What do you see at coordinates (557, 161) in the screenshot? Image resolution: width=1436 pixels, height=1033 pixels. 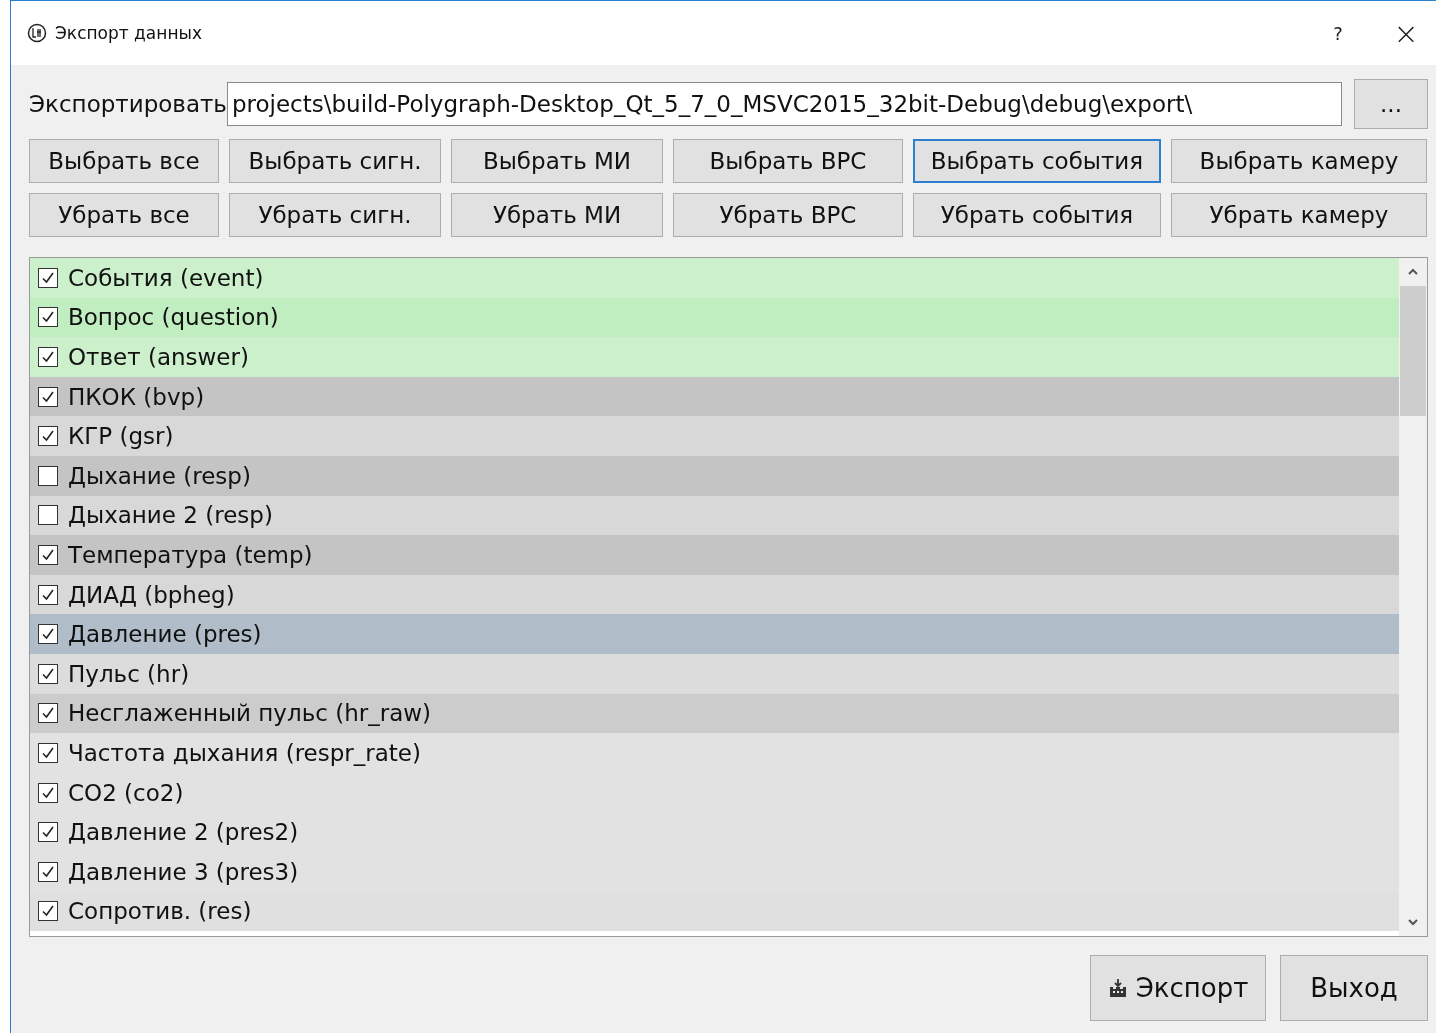 I see `select-button: Выбрать МИ` at bounding box center [557, 161].